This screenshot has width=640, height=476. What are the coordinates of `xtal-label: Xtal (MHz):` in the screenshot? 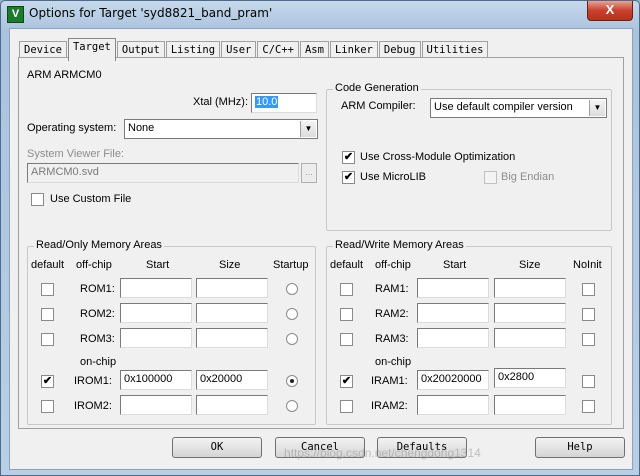 It's located at (220, 102).